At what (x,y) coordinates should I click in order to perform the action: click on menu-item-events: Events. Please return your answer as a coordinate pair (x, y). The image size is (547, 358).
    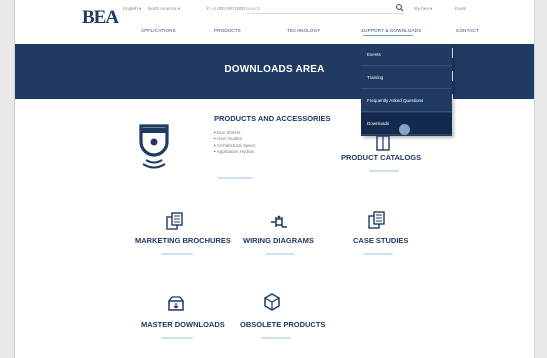
    Looking at the image, I should click on (407, 55).